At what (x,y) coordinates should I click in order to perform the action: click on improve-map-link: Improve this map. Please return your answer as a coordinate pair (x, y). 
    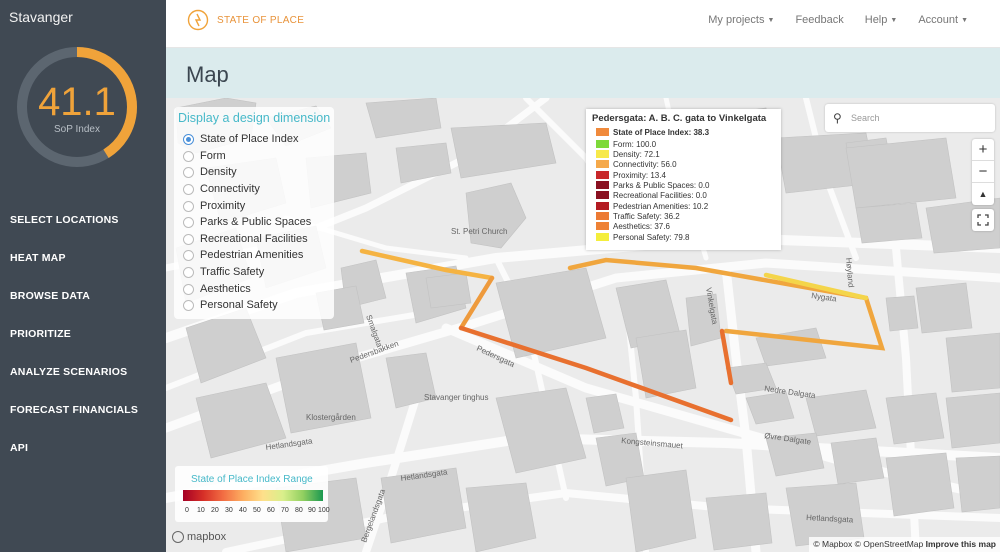
    Looking at the image, I should click on (961, 544).